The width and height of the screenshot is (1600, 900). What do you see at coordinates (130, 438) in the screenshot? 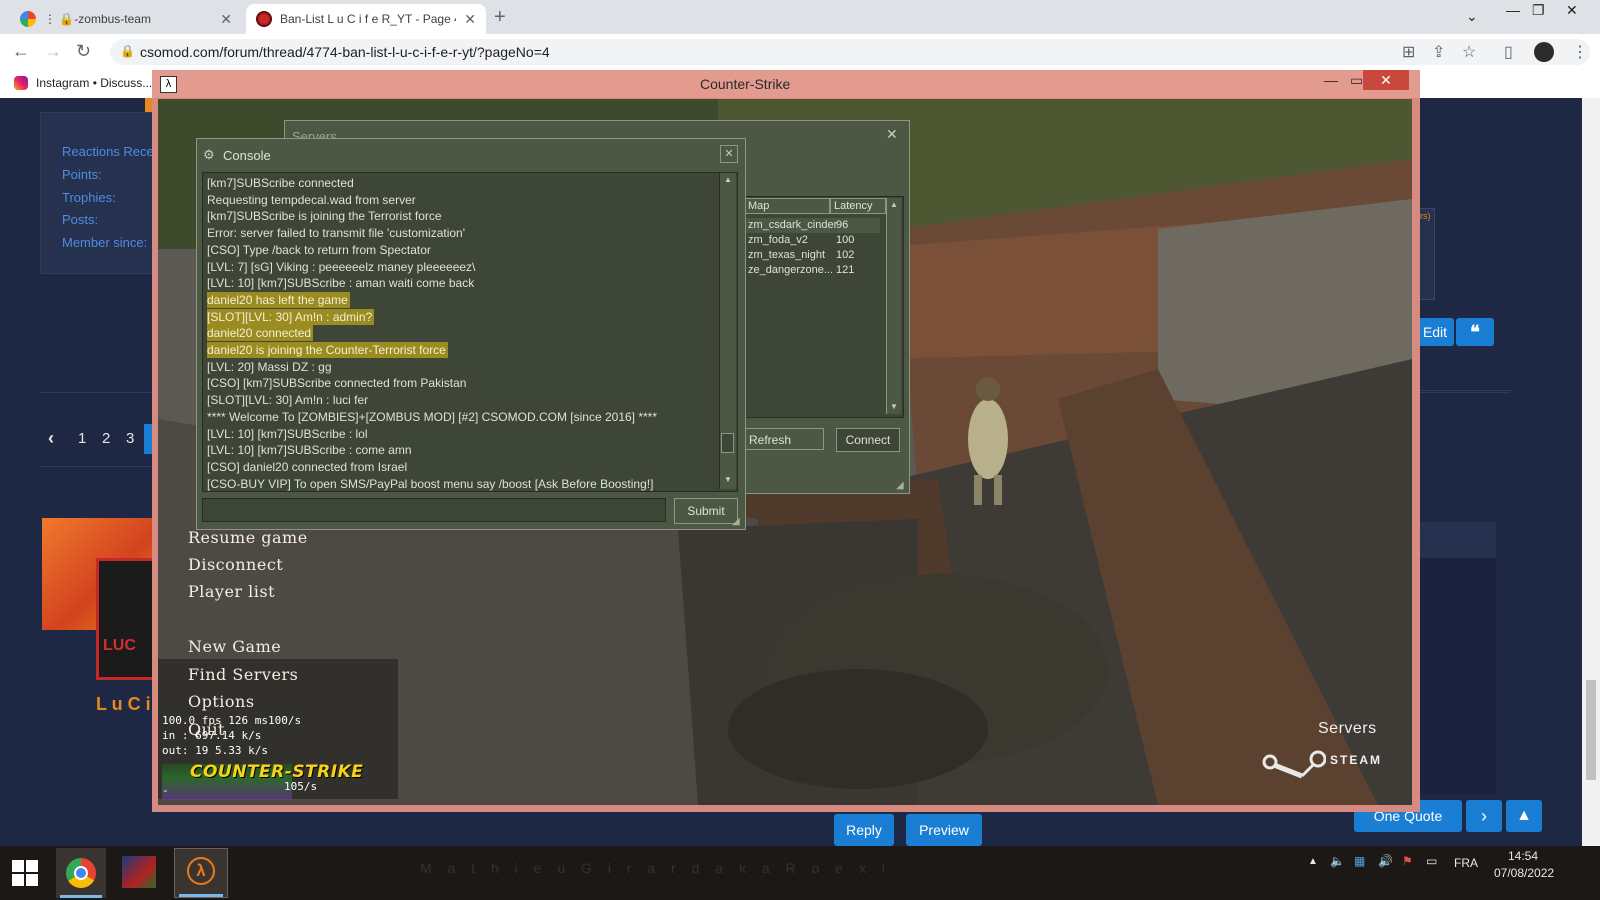
I see `page-3: 3` at bounding box center [130, 438].